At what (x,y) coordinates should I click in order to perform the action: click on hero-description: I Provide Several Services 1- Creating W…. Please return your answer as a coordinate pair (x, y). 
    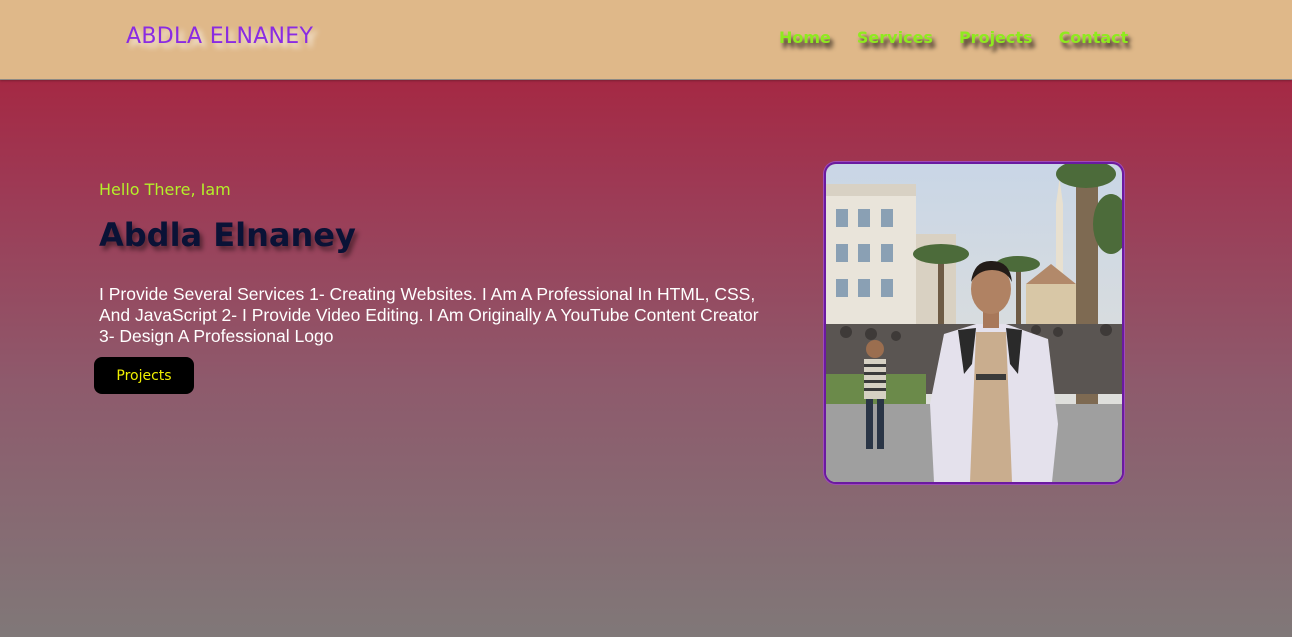
    Looking at the image, I should click on (429, 315).